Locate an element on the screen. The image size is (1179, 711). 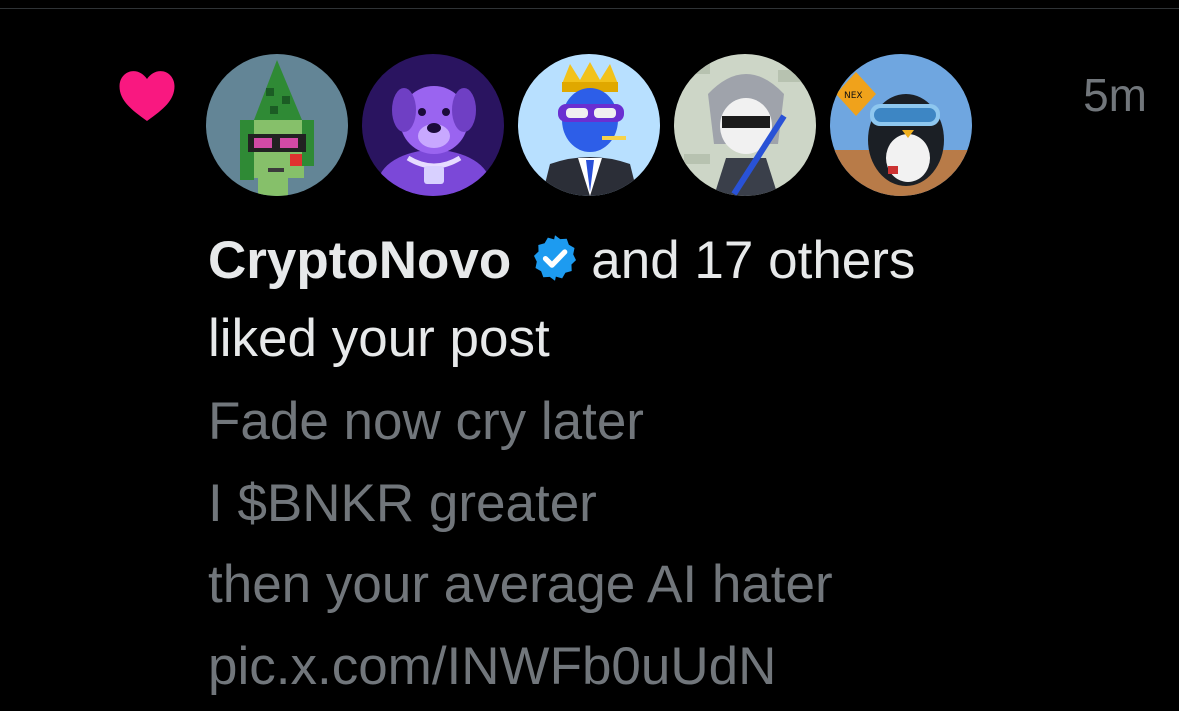
action-text: liked your post is located at coordinates (379, 338).